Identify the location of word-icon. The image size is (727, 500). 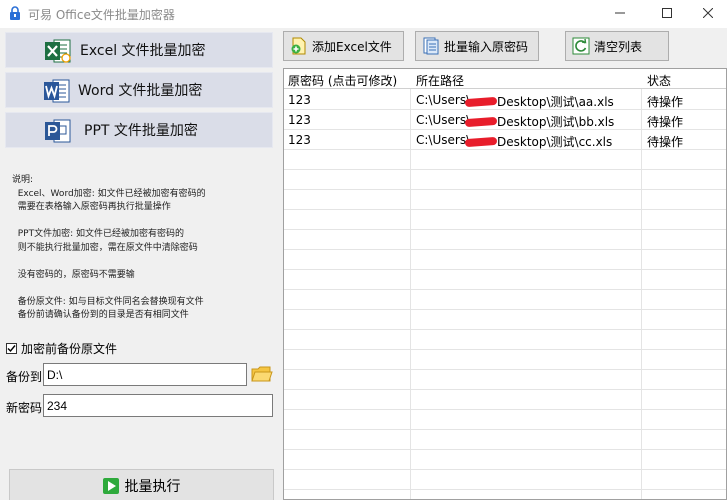
(57, 91).